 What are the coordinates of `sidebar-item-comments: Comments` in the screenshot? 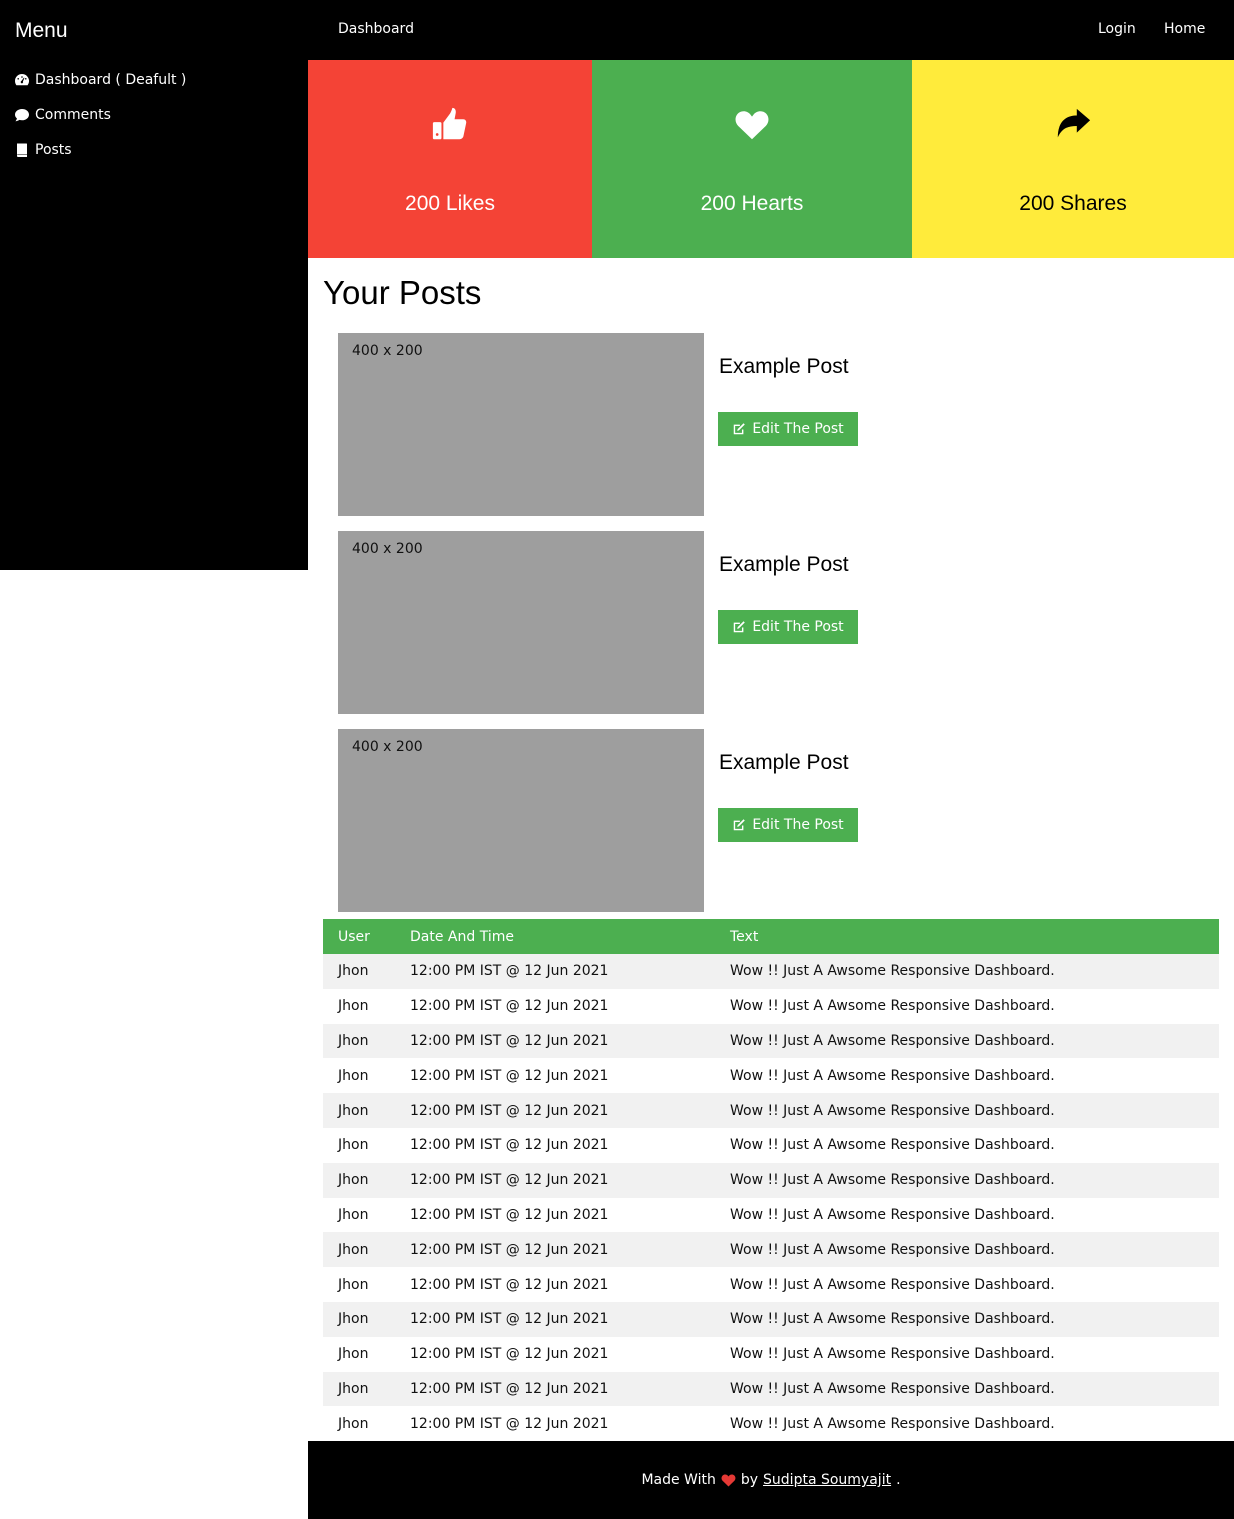 It's located at (62, 115).